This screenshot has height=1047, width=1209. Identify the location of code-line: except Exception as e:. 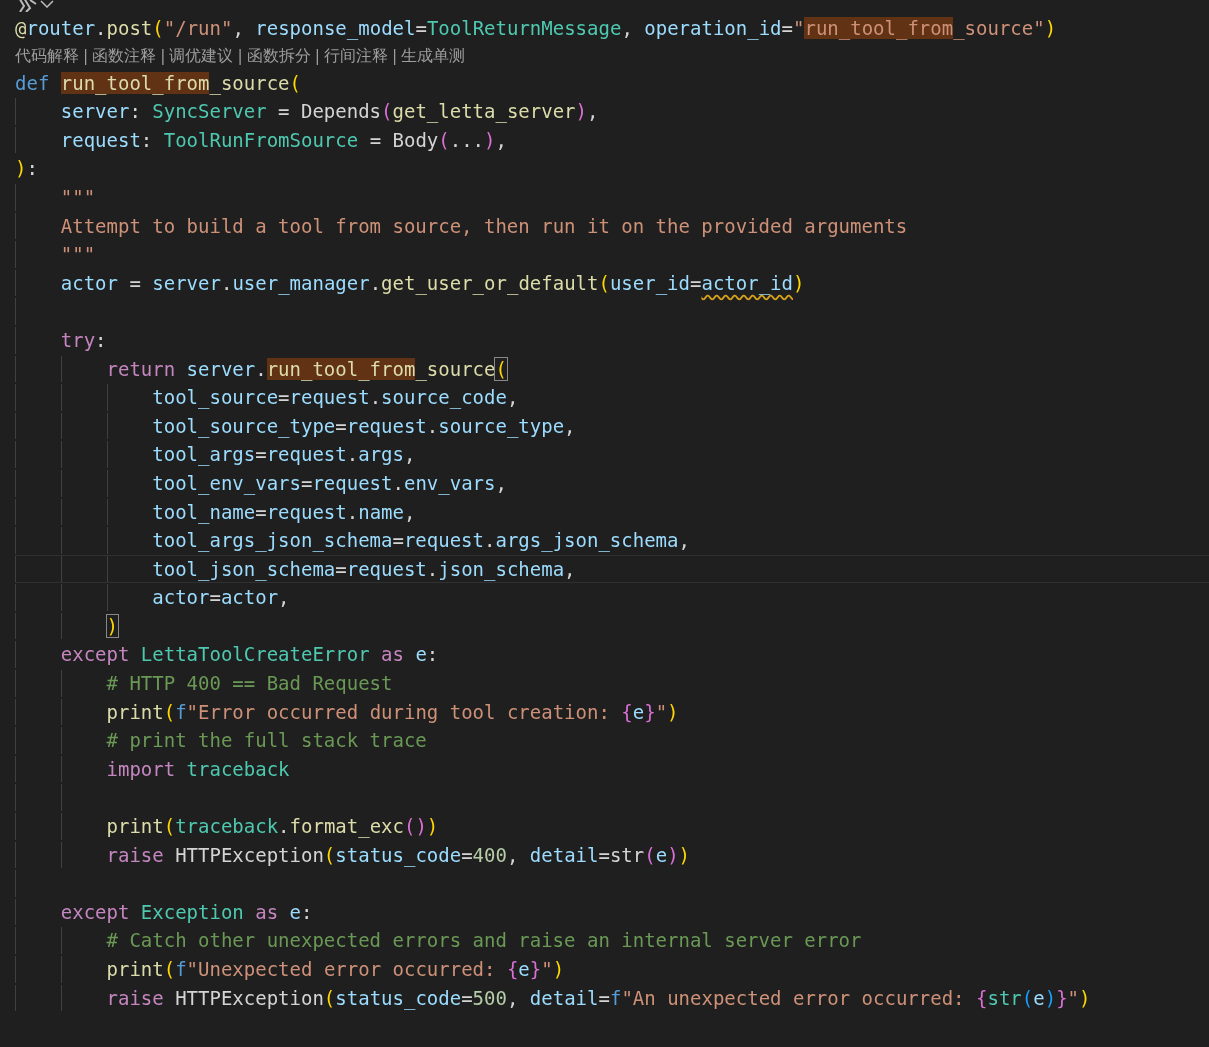
(186, 912).